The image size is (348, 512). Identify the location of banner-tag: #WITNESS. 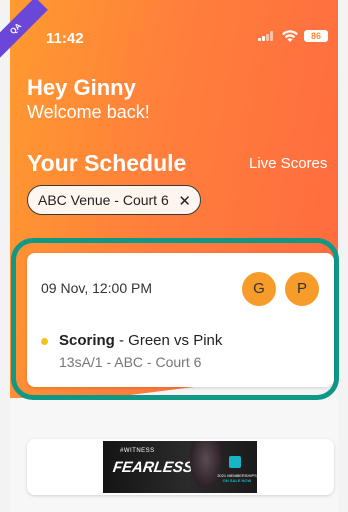
(137, 451).